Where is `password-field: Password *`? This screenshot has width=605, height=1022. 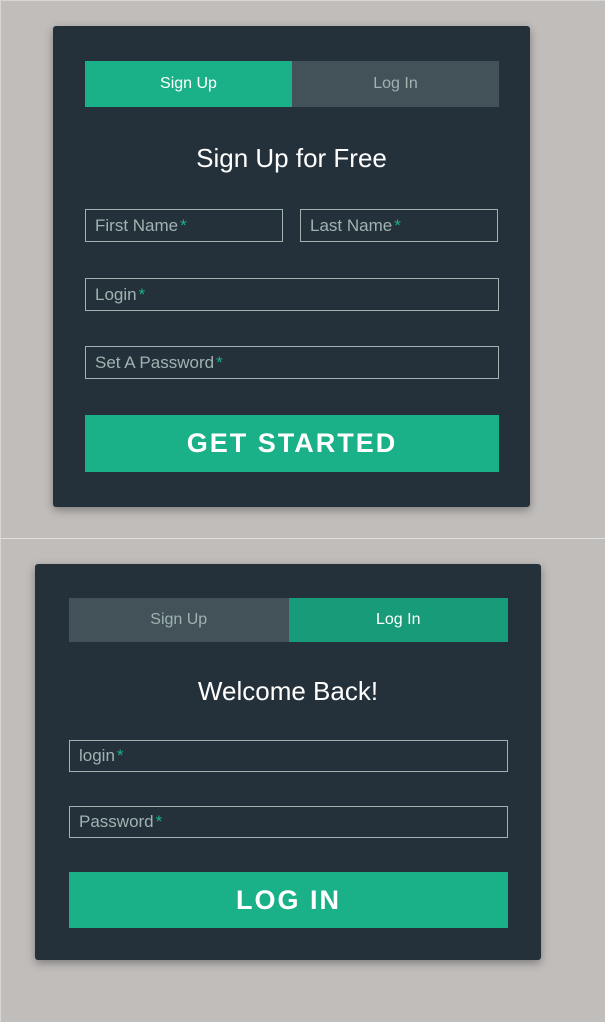
password-field: Password * is located at coordinates (288, 822).